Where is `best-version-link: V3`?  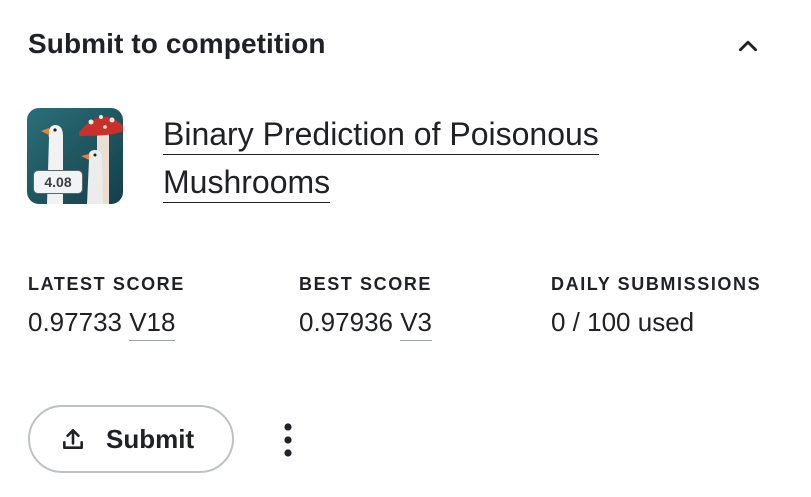
best-version-link: V3 is located at coordinates (416, 324).